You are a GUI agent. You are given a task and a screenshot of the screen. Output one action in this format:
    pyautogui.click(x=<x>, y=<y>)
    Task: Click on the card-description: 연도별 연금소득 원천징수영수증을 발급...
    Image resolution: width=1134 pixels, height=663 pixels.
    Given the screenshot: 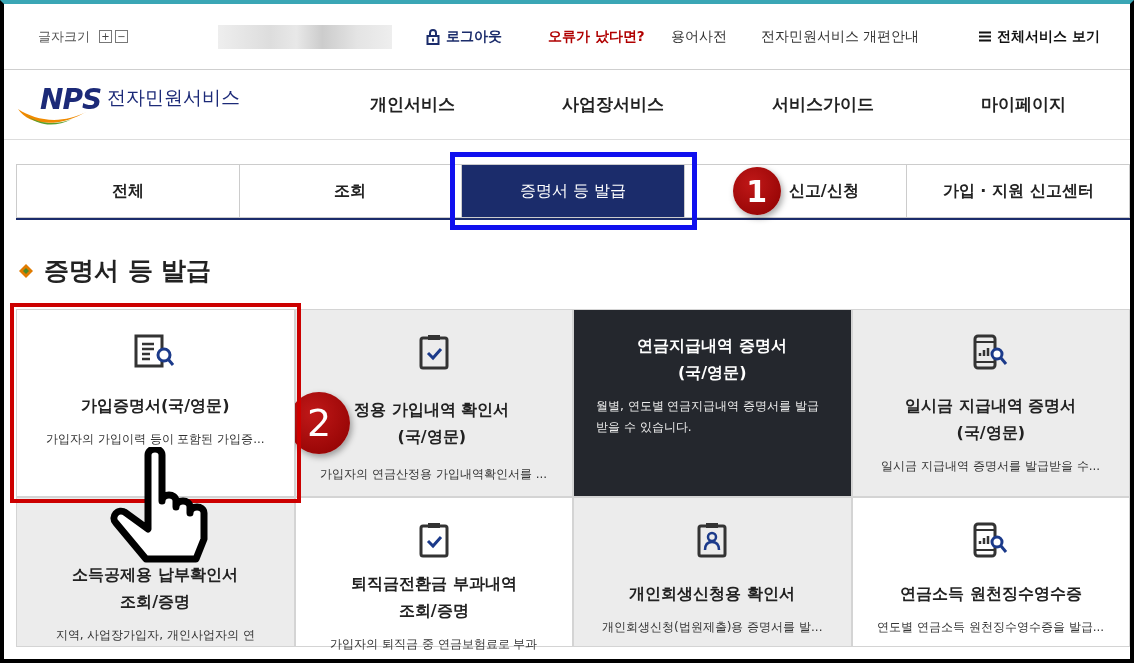 What is the action you would take?
    pyautogui.click(x=991, y=627)
    